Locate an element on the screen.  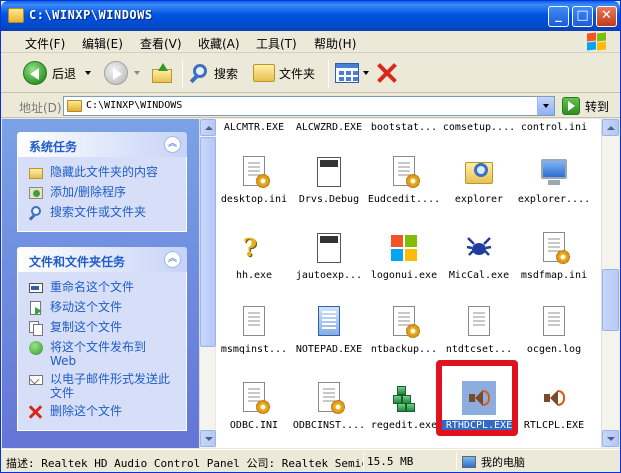
task-label: 删除这个文件 is located at coordinates (86, 411).